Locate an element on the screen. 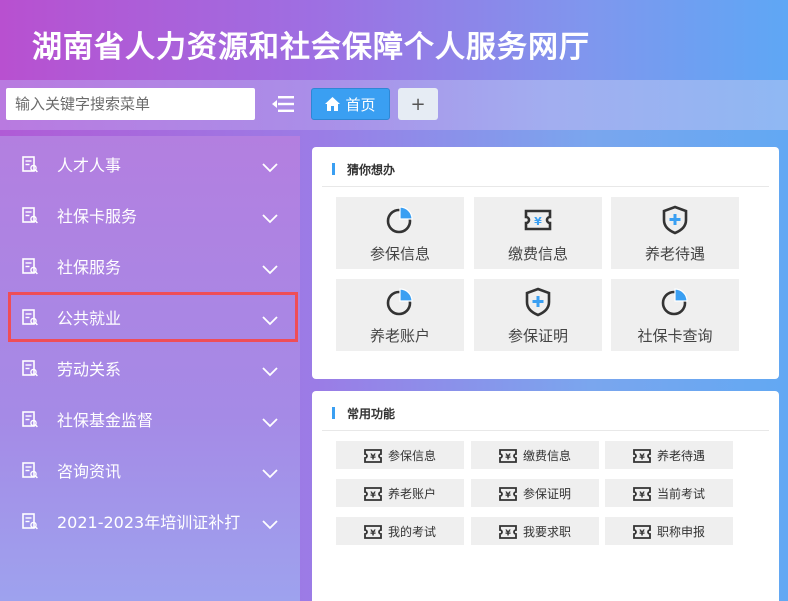 This screenshot has width=788, height=601. quick-tile: ¥ 缴费信息 is located at coordinates (538, 233).